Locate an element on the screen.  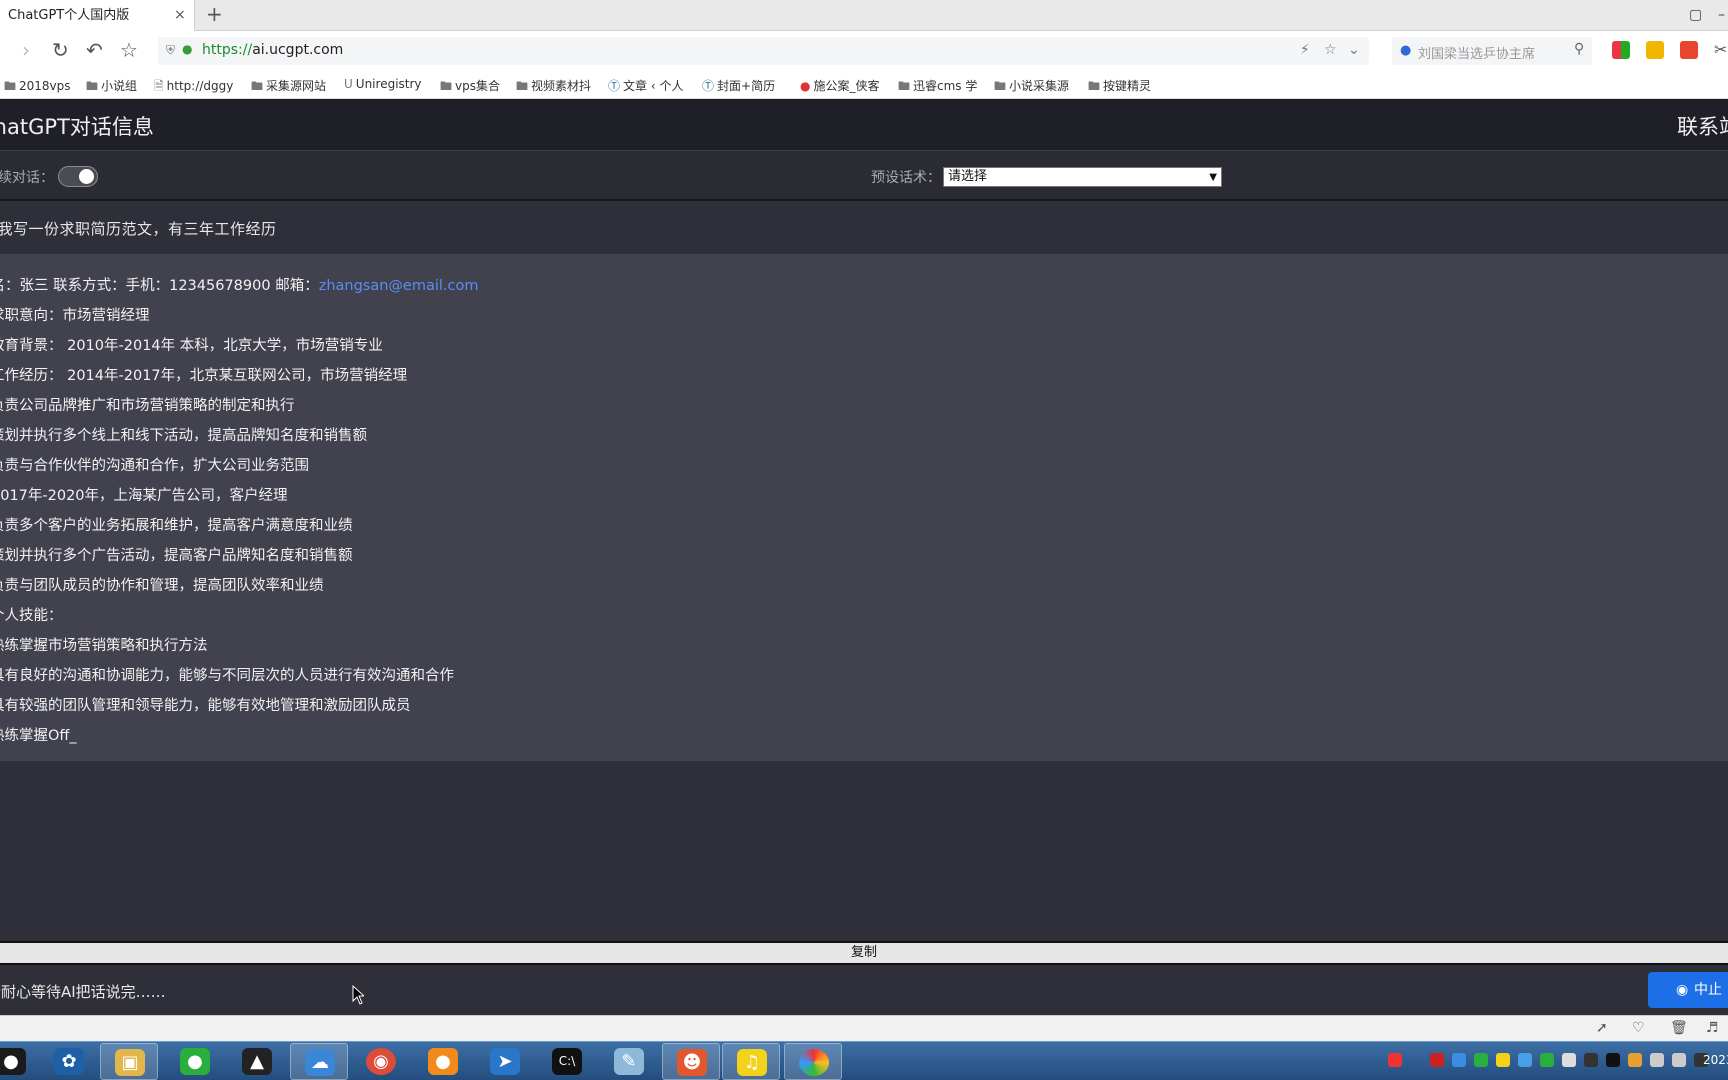
cloud-icon is located at coordinates (1459, 1060).